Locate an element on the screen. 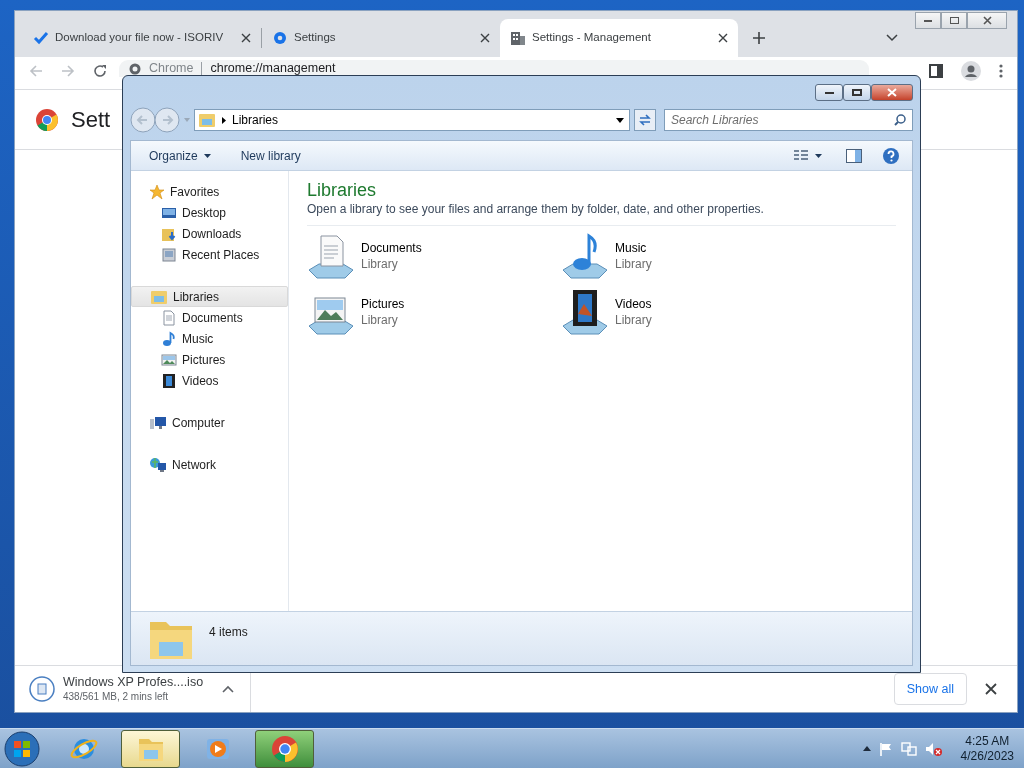 The width and height of the screenshot is (1024, 768). tab-title: Settings - Management is located at coordinates (592, 38).